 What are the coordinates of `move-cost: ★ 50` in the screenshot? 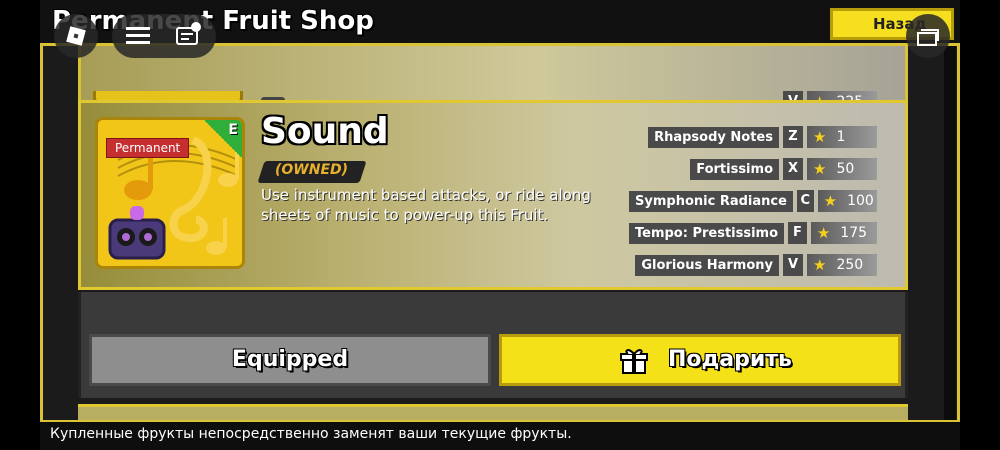 It's located at (842, 169).